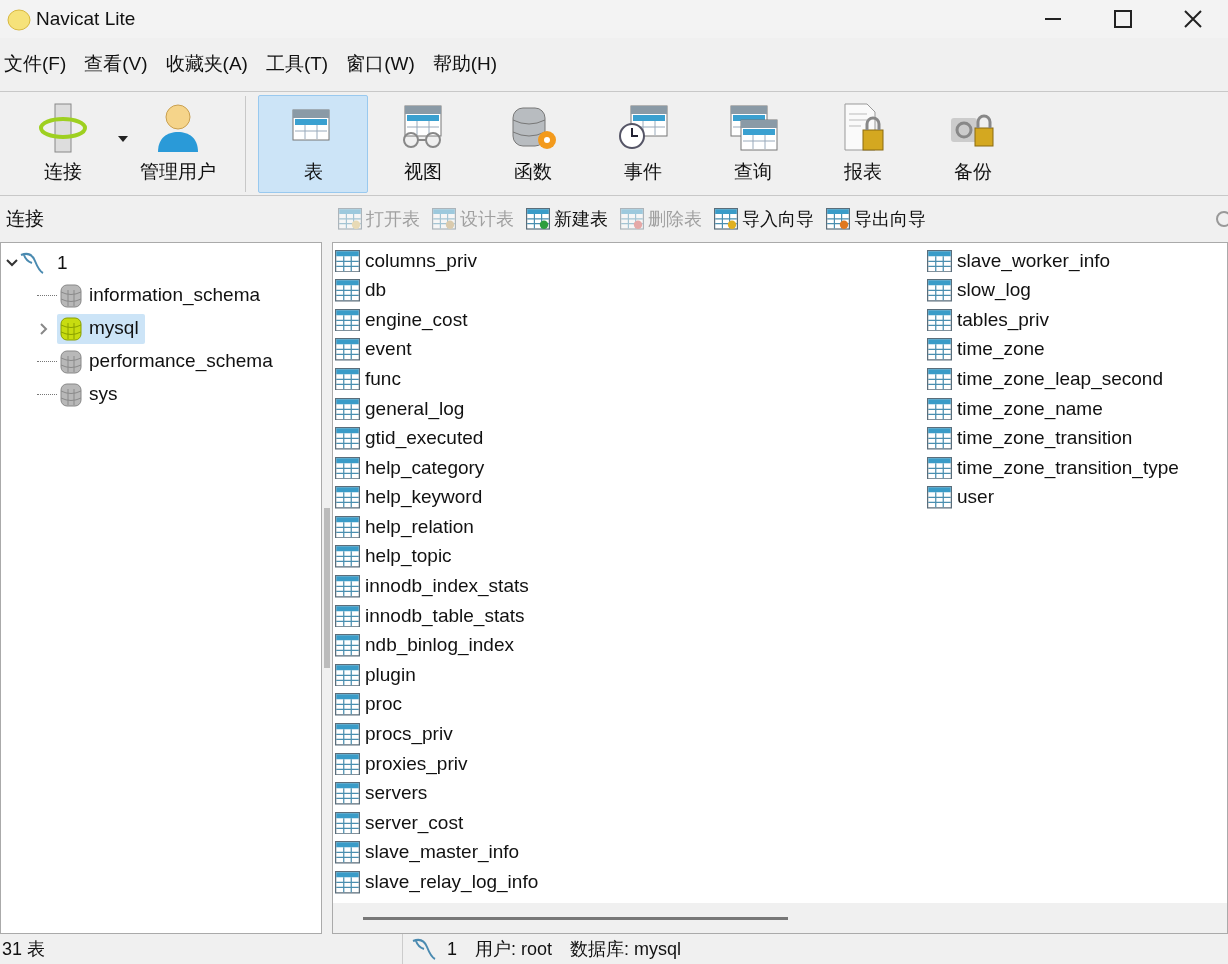  Describe the element at coordinates (533, 143) in the screenshot. I see `toolbar-button: 函数` at that location.